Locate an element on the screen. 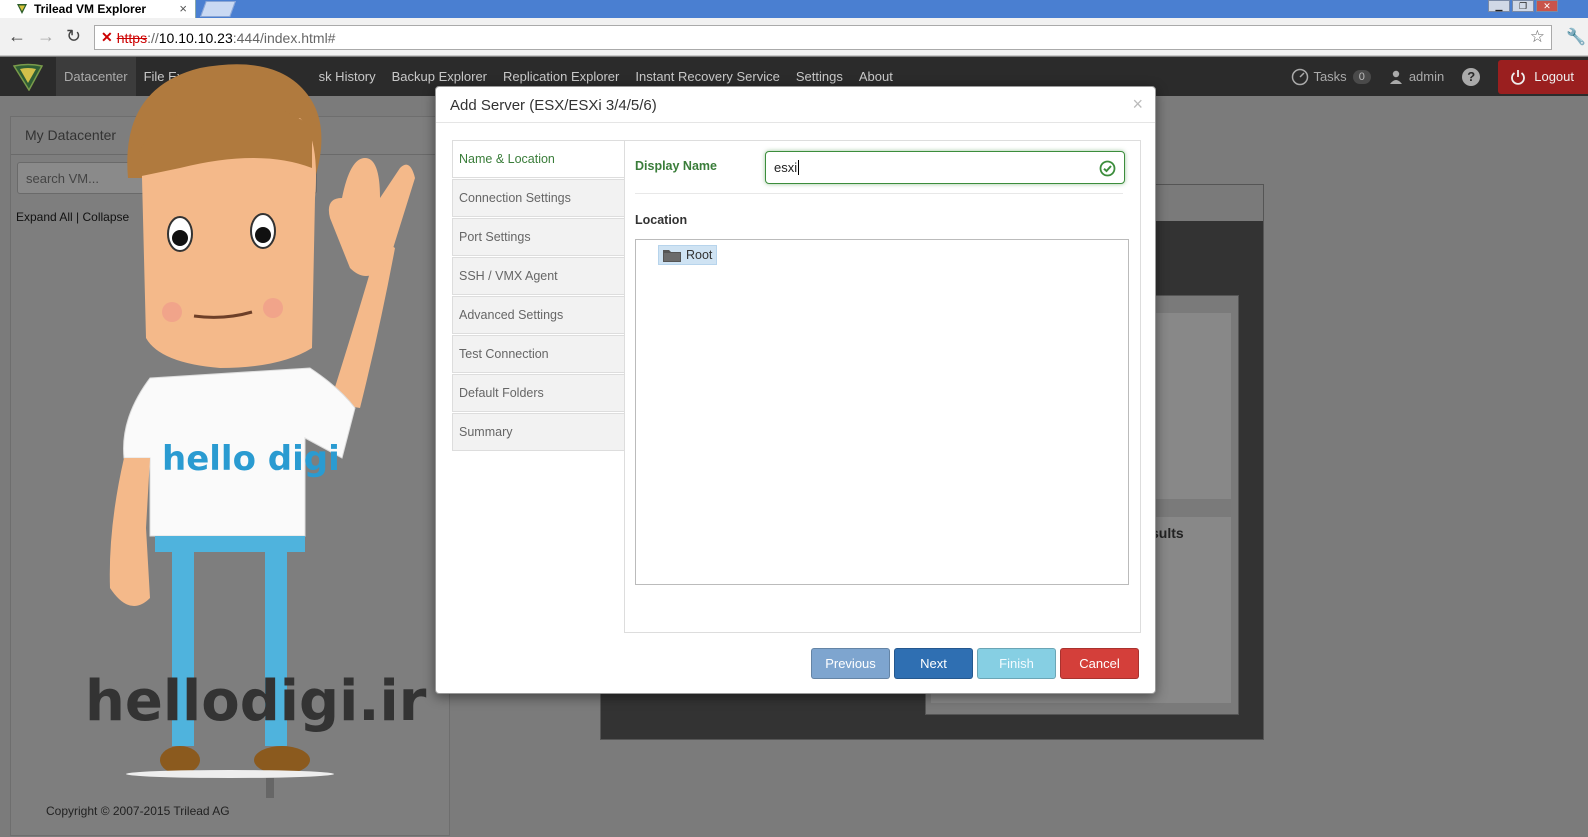  tree-node-label: Root is located at coordinates (699, 255).